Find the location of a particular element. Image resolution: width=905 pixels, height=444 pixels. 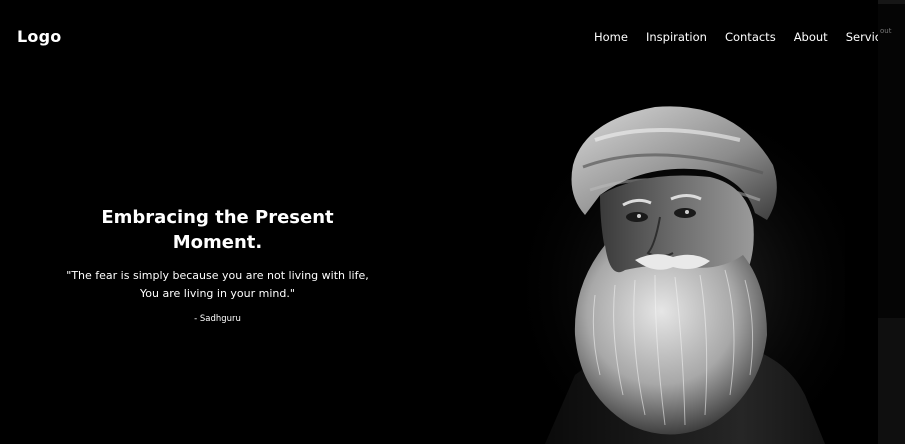

adjacent-page-edge: out is located at coordinates (891, 222).